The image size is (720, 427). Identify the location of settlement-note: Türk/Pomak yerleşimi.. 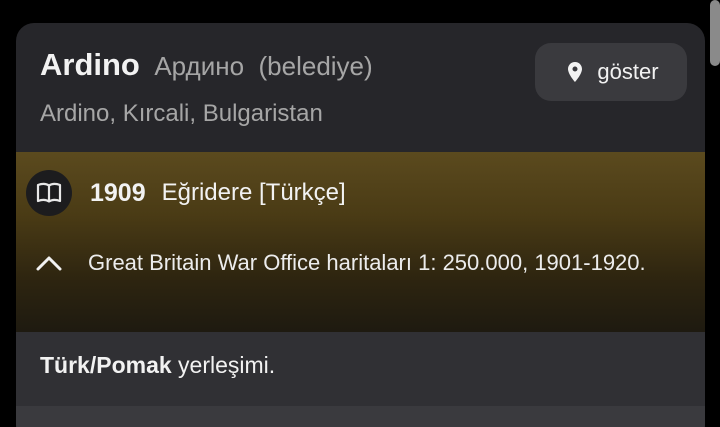
(157, 365).